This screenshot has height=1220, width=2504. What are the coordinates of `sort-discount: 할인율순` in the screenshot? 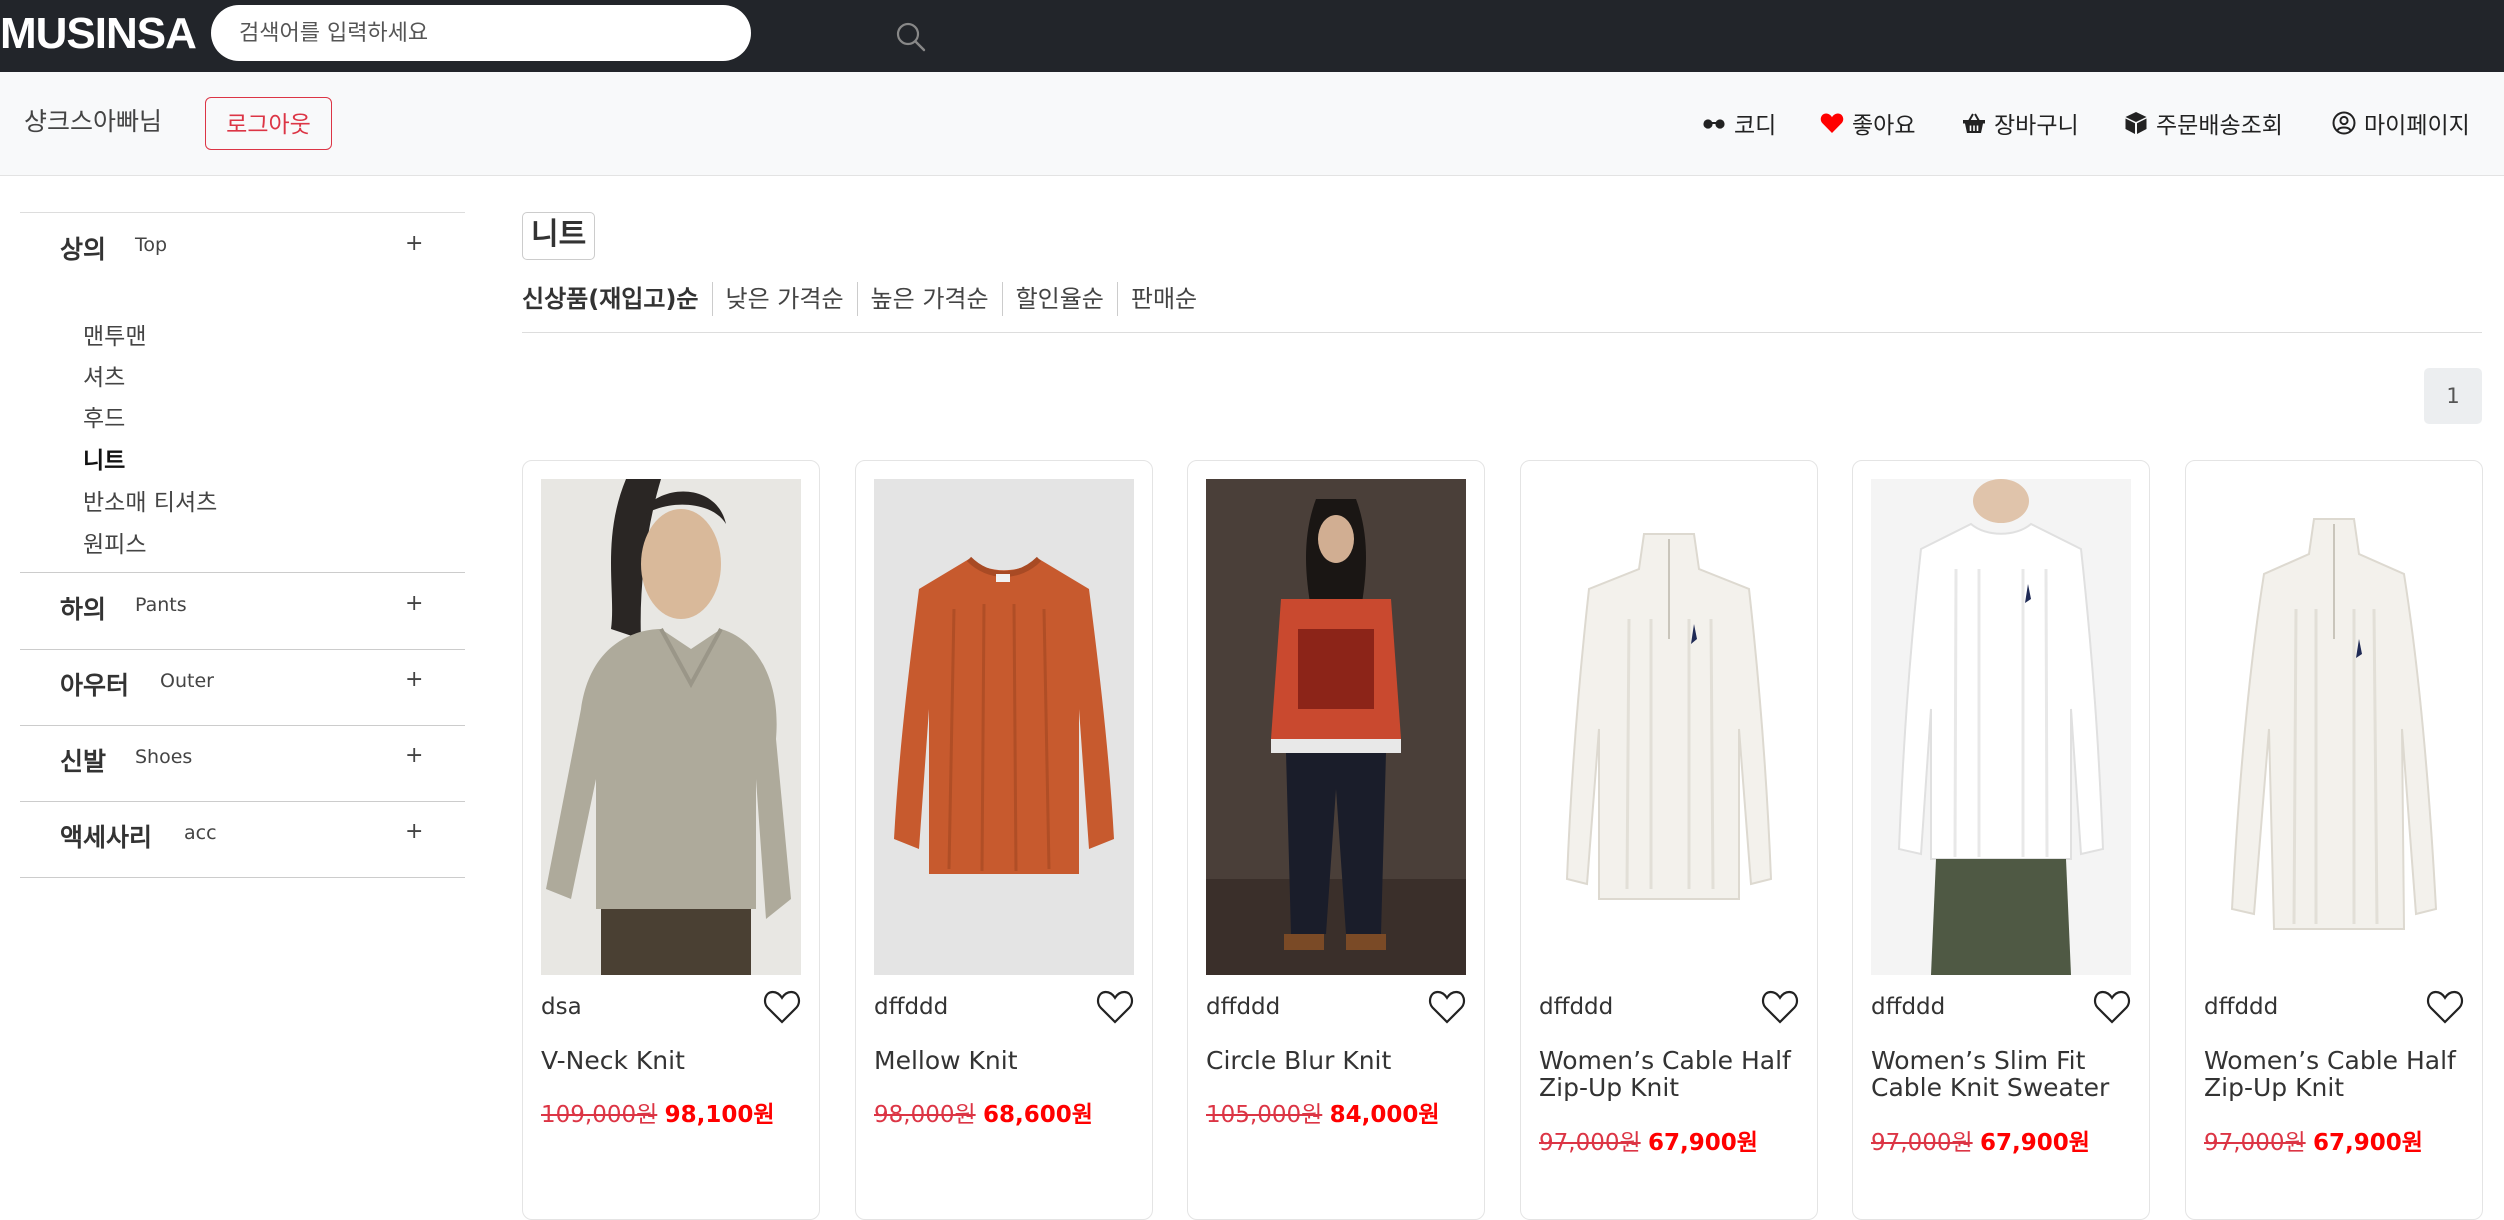 It's located at (1059, 299).